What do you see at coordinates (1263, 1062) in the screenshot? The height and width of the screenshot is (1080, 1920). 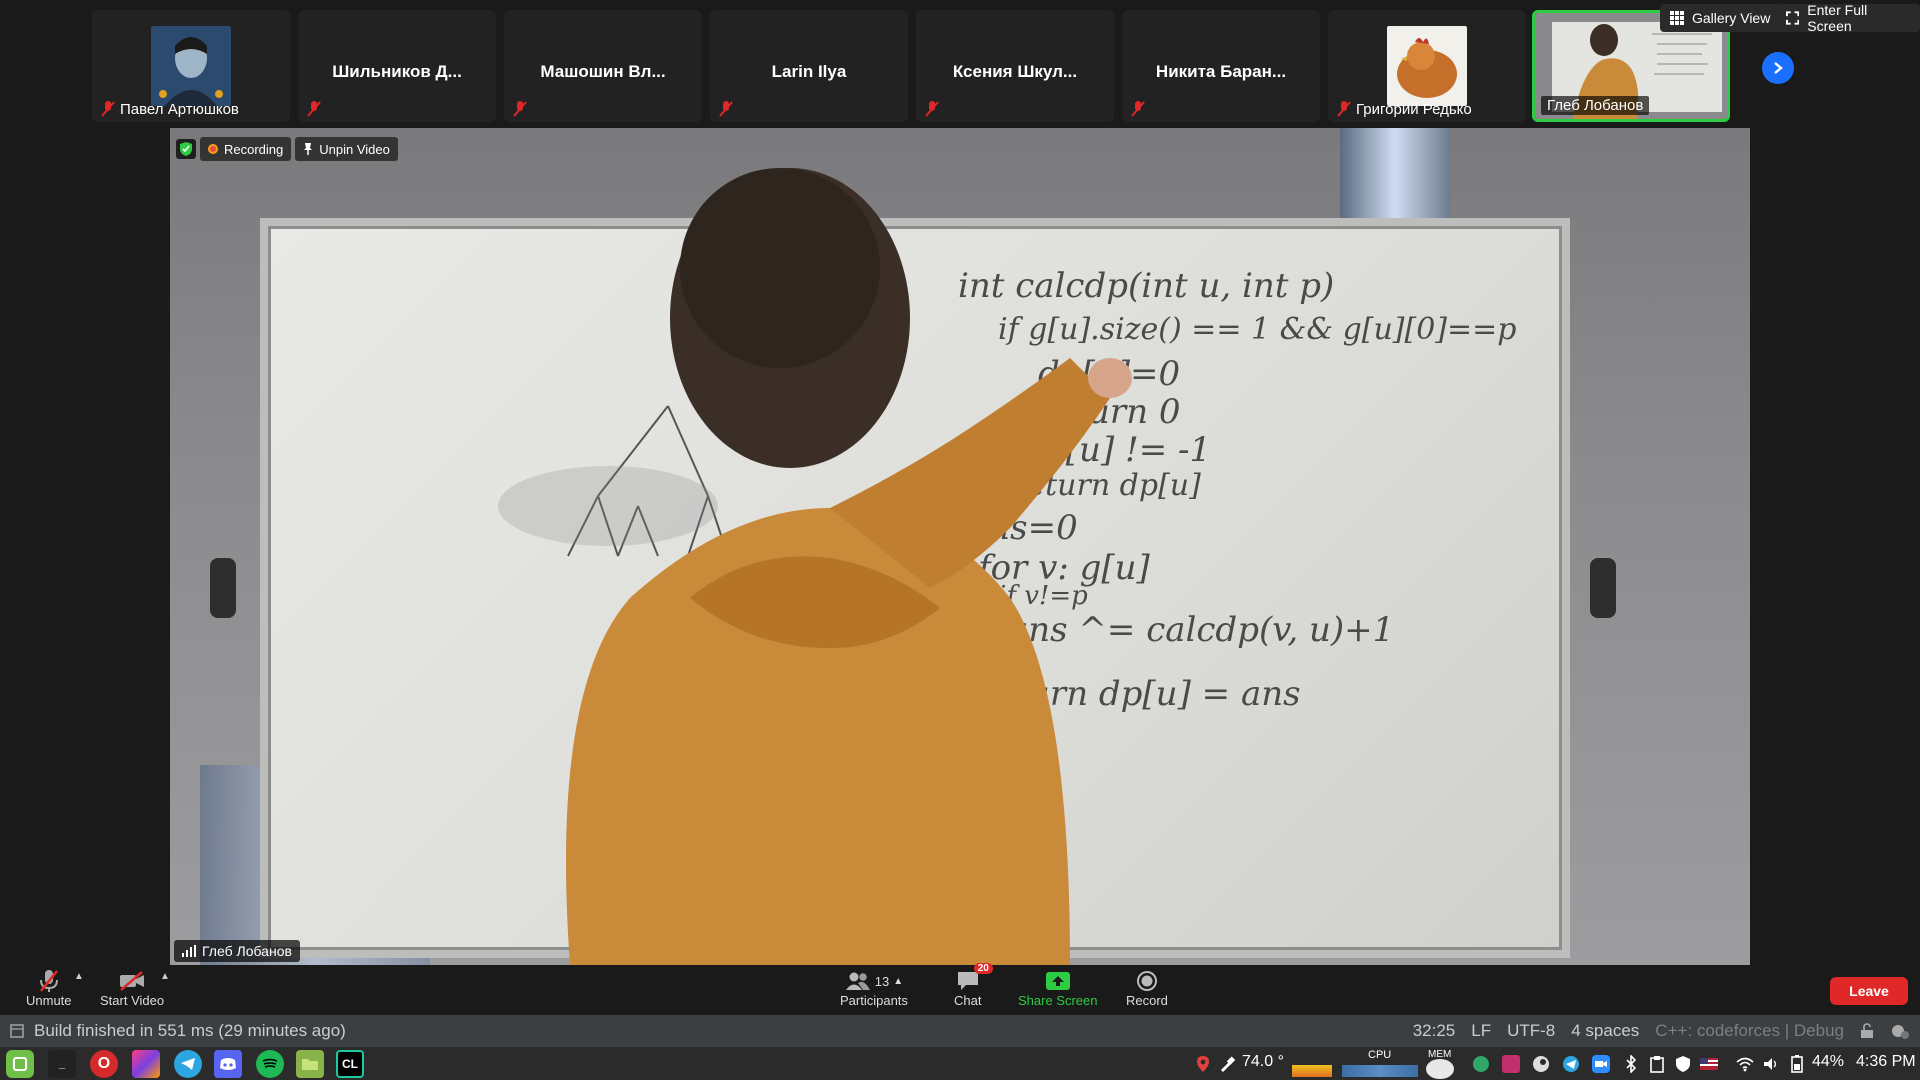 I see `cpu-temperature: 74.0 °` at bounding box center [1263, 1062].